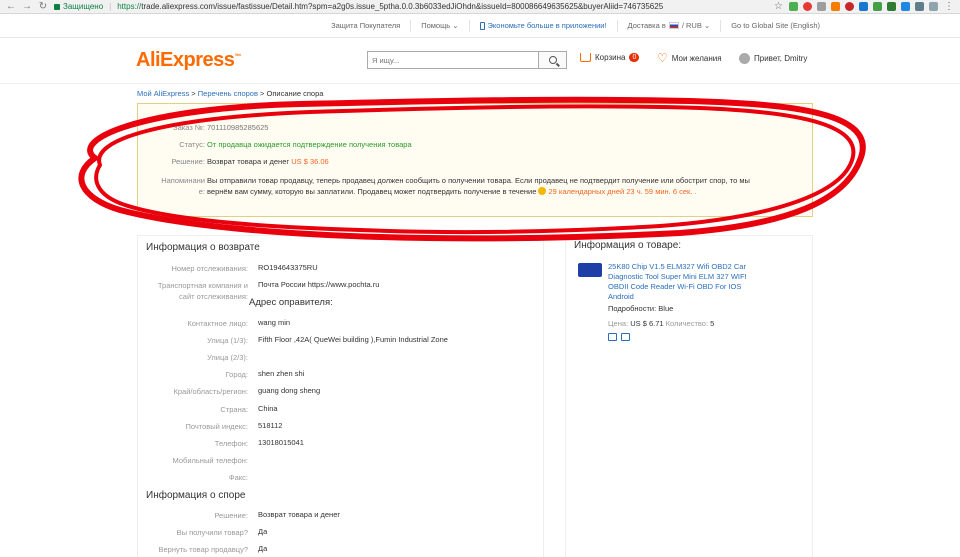 Image resolution: width=960 pixels, height=557 pixels. Describe the element at coordinates (57, 6) in the screenshot. I see `lock-icon` at that location.